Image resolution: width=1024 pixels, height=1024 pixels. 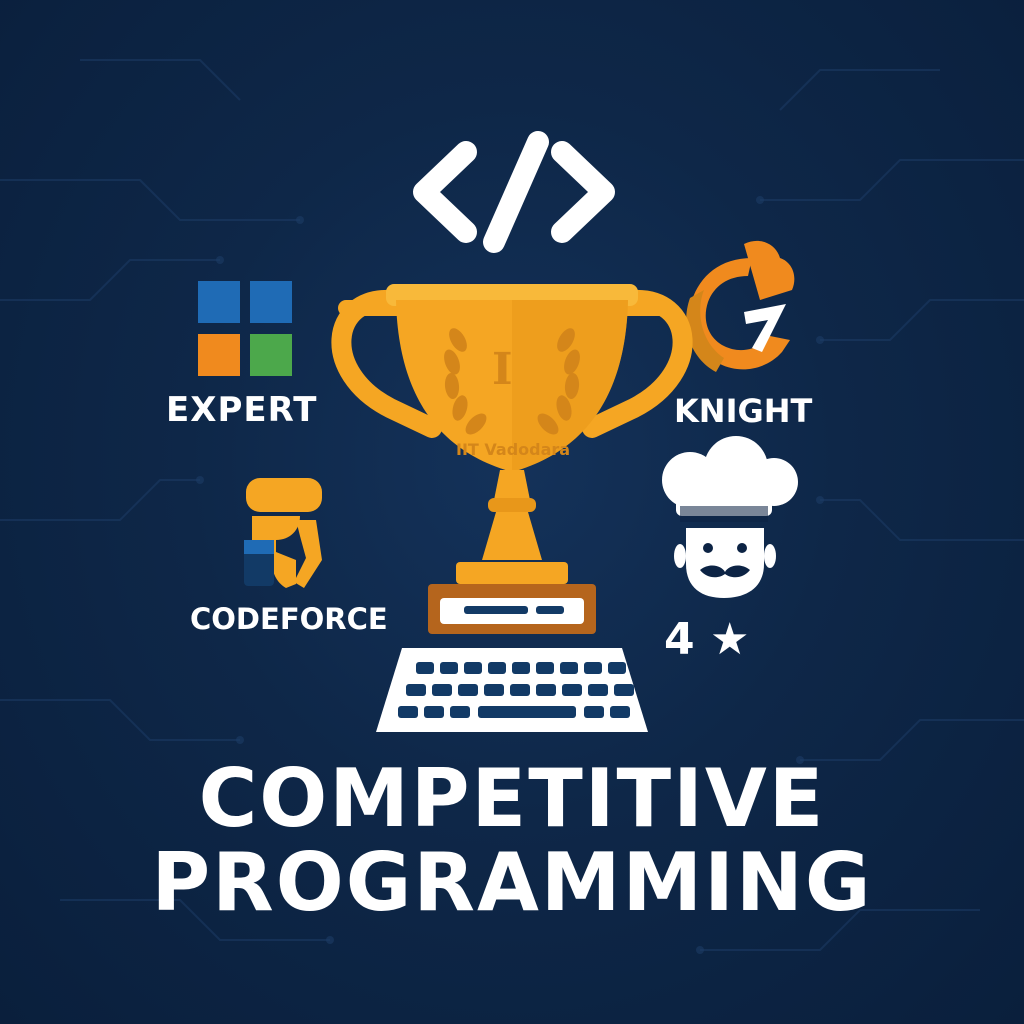 I want to click on trophy-institute-text: IIT Vadodara, so click(x=513, y=449).